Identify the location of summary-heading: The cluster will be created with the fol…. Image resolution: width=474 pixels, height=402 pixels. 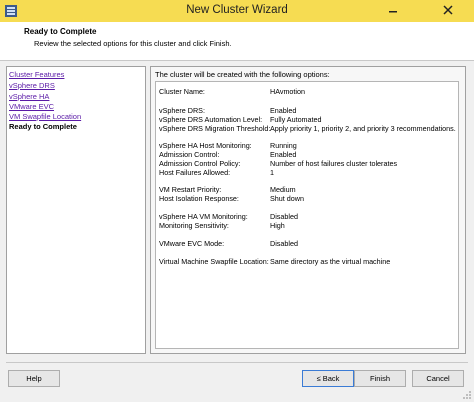
(242, 74).